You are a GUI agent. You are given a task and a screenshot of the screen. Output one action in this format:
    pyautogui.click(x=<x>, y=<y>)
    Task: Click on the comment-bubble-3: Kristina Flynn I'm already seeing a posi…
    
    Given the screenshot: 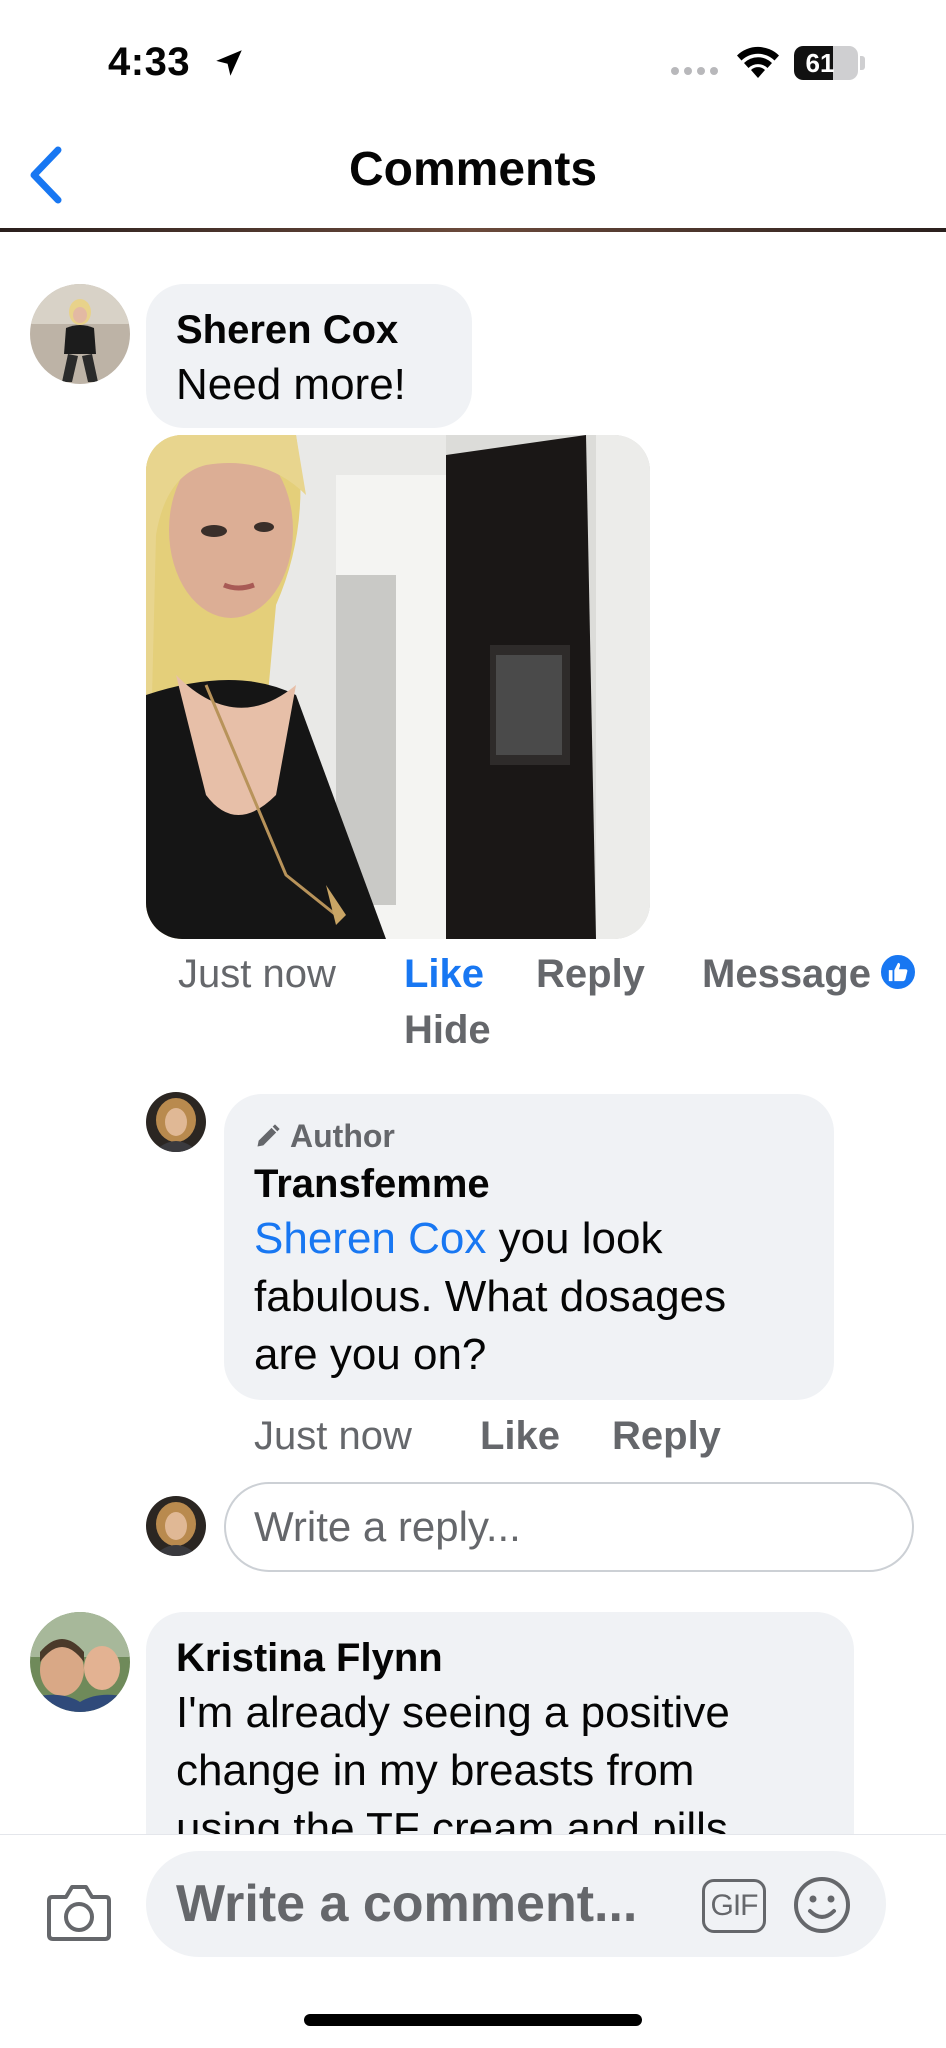 What is the action you would take?
    pyautogui.click(x=500, y=1742)
    